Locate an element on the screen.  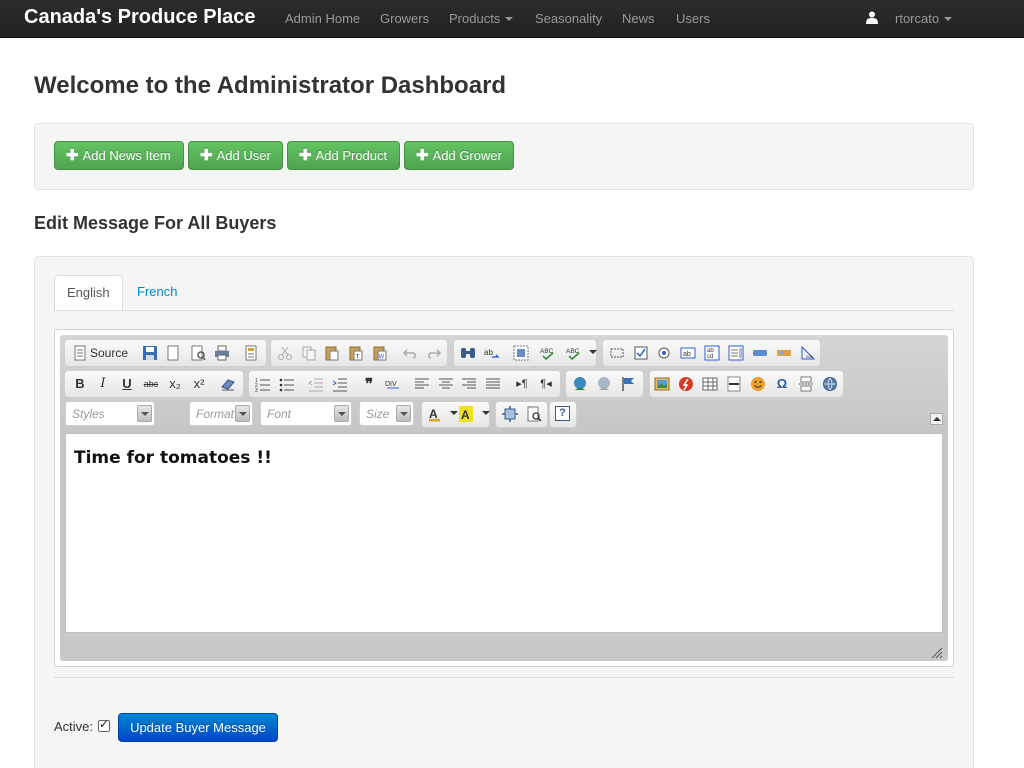
styles-dropdown: Styles is located at coordinates (110, 413).